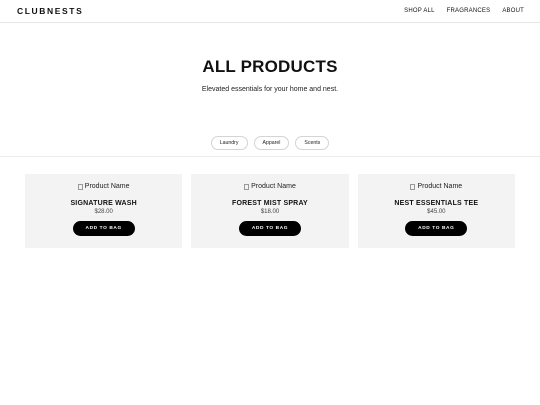 This screenshot has width=540, height=405. I want to click on site-logo: CLUBNESTS, so click(50, 11).